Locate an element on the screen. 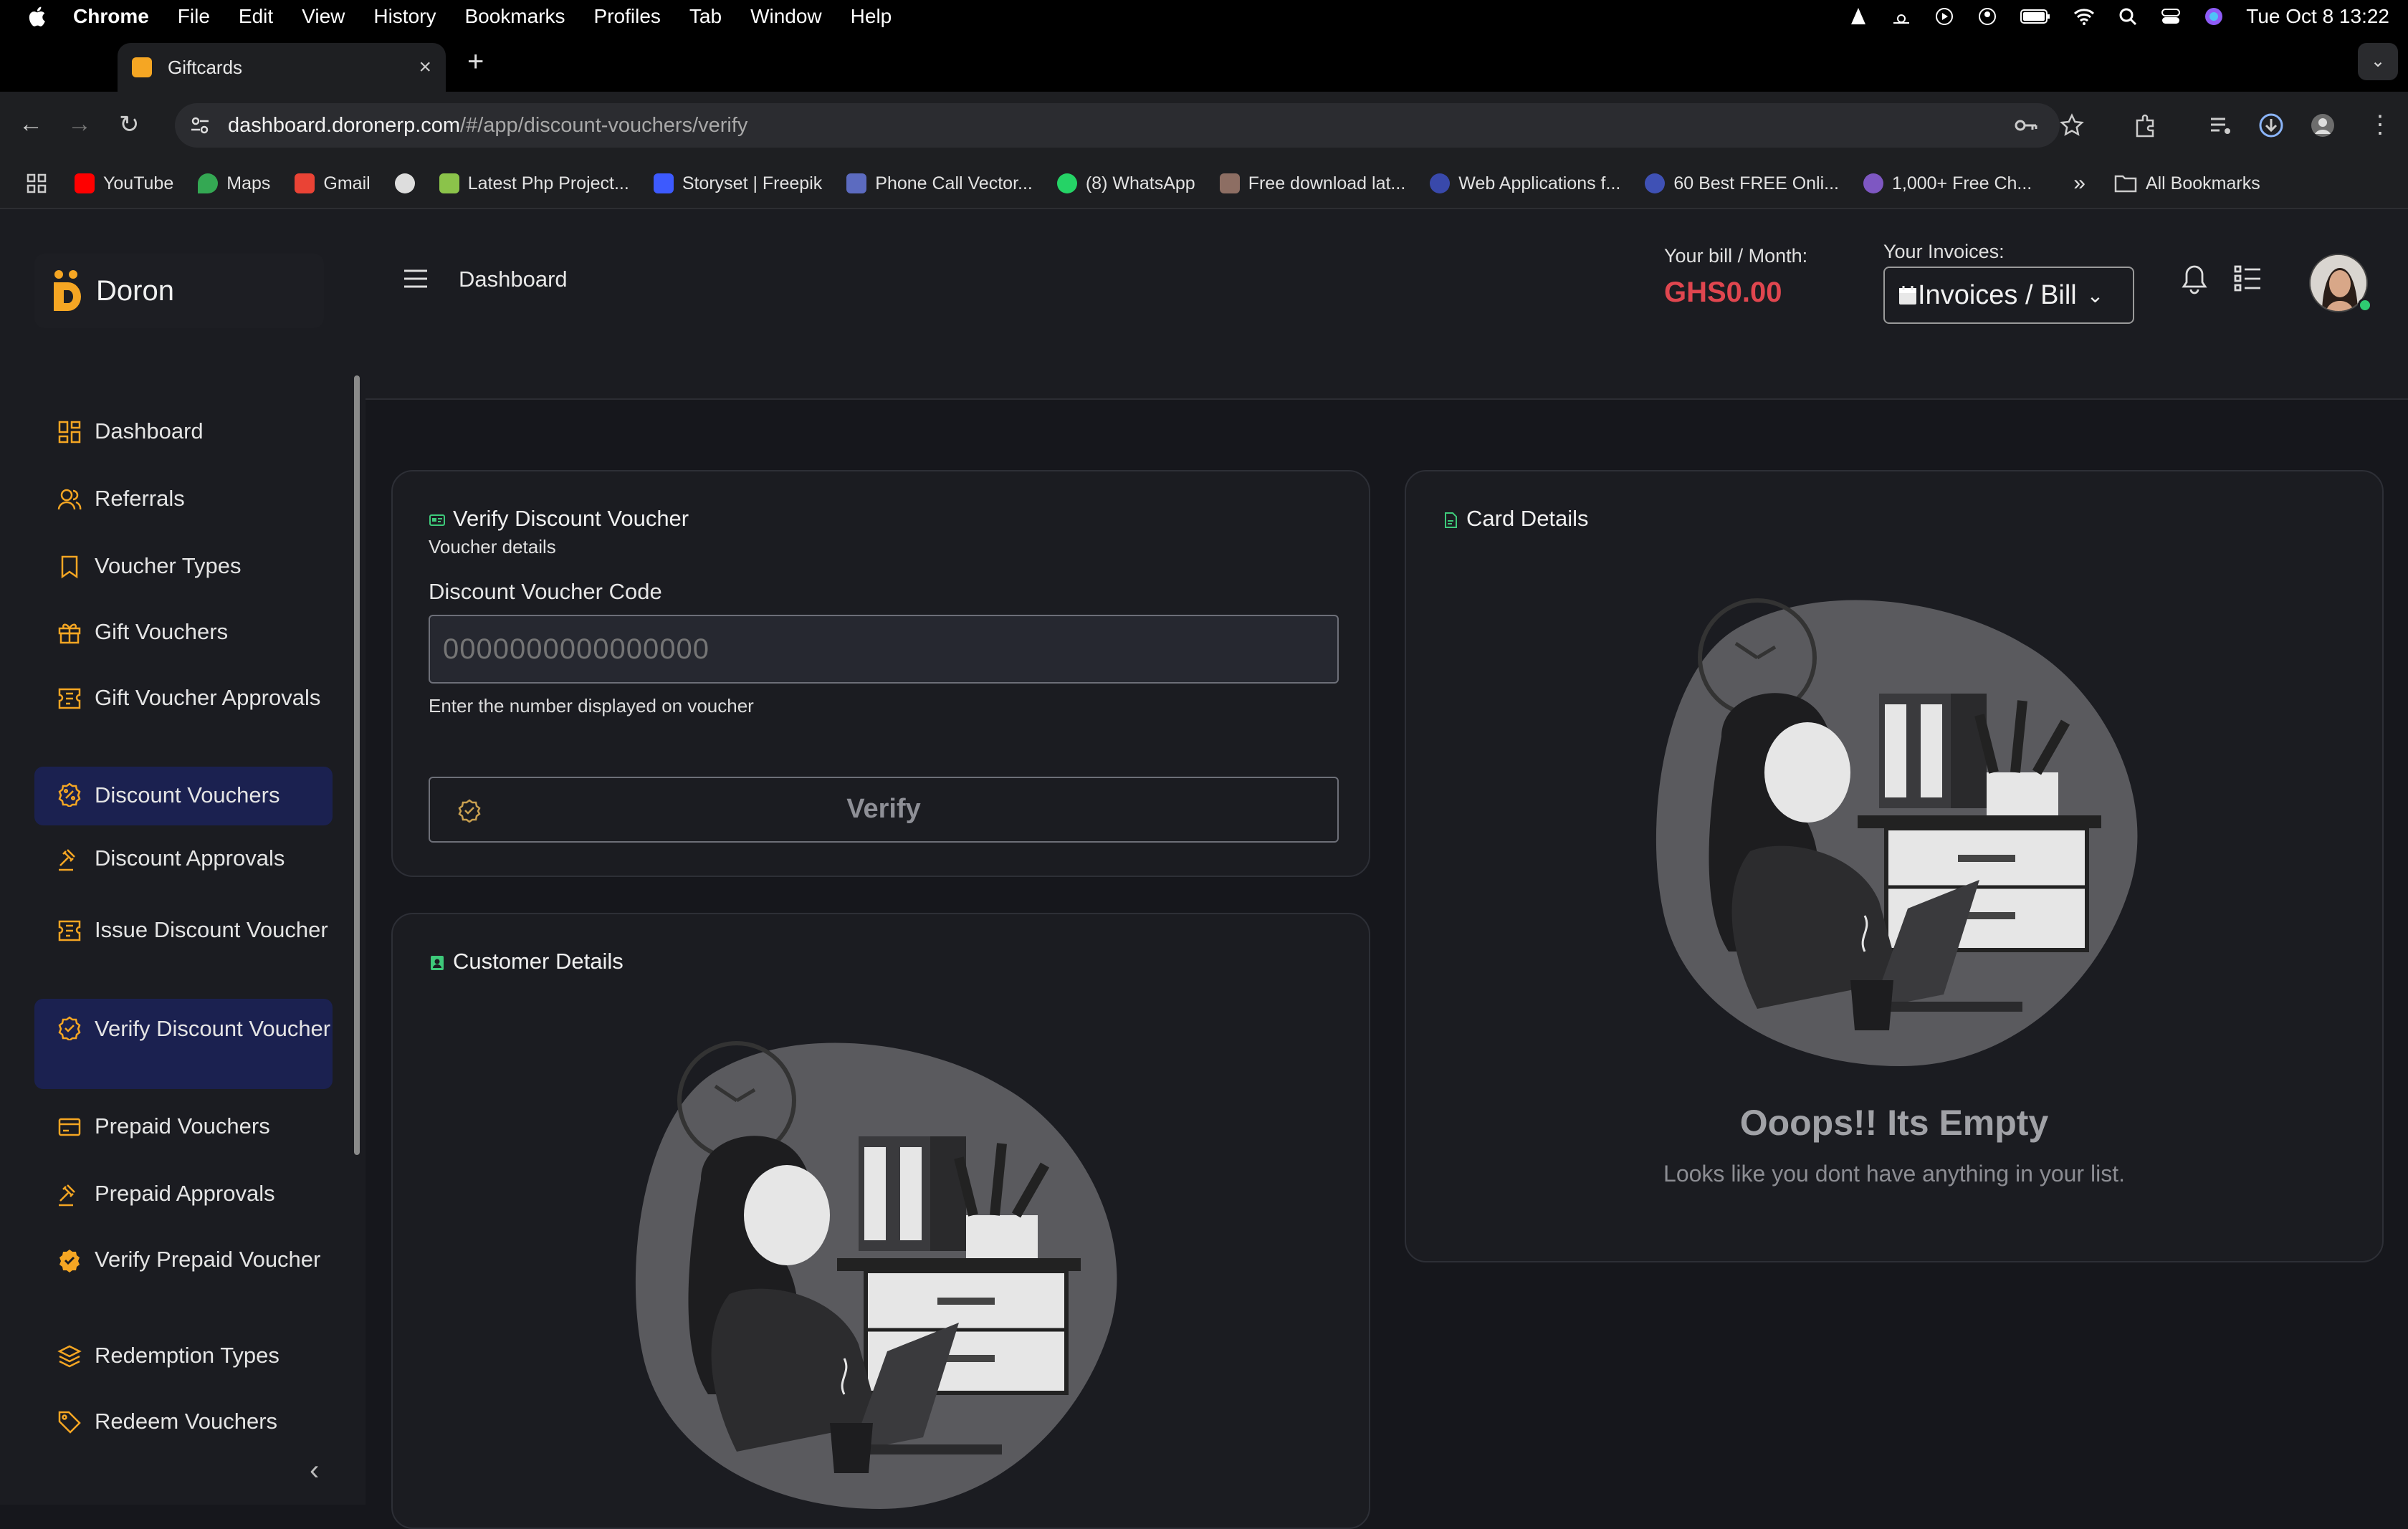 This screenshot has width=2408, height=1529. sidebar-item-redeem-vouchers: Redeem Vouchers is located at coordinates (183, 1423).